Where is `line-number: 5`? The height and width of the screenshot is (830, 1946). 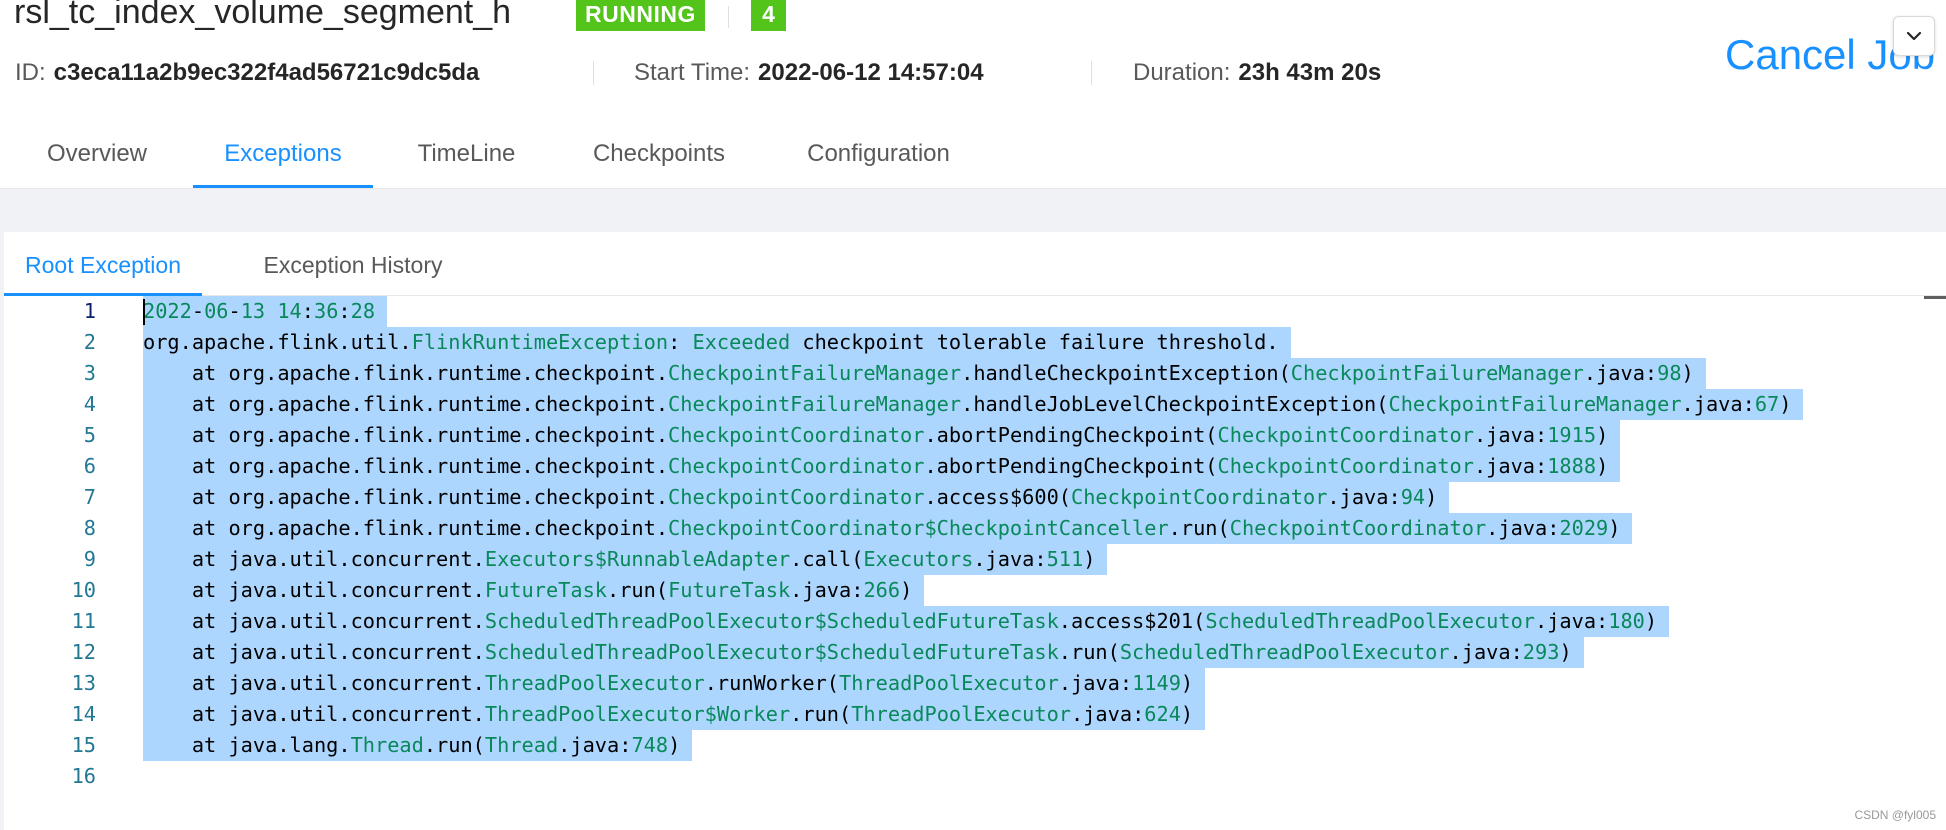 line-number: 5 is located at coordinates (89, 435).